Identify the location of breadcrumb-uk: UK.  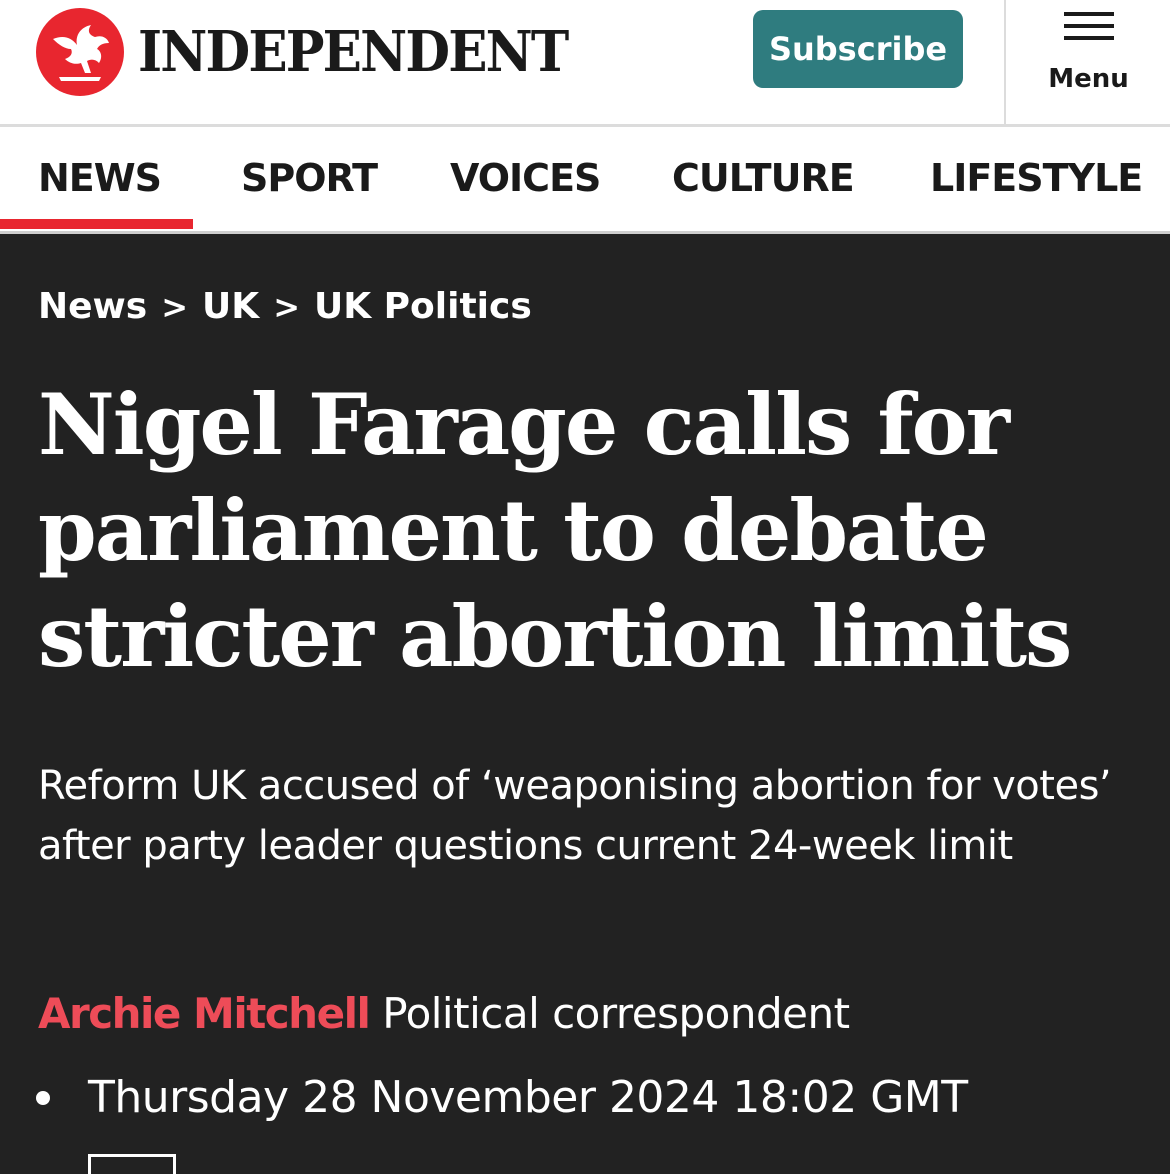
(230, 306).